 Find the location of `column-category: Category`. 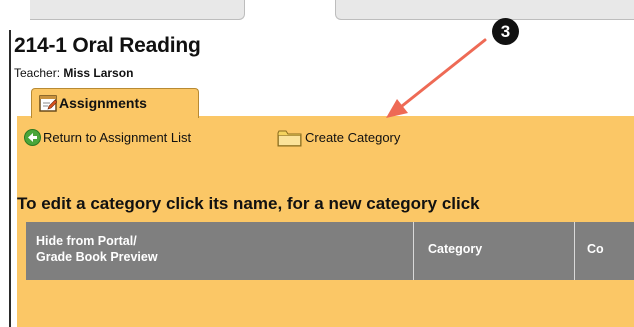

column-category: Category is located at coordinates (494, 251).